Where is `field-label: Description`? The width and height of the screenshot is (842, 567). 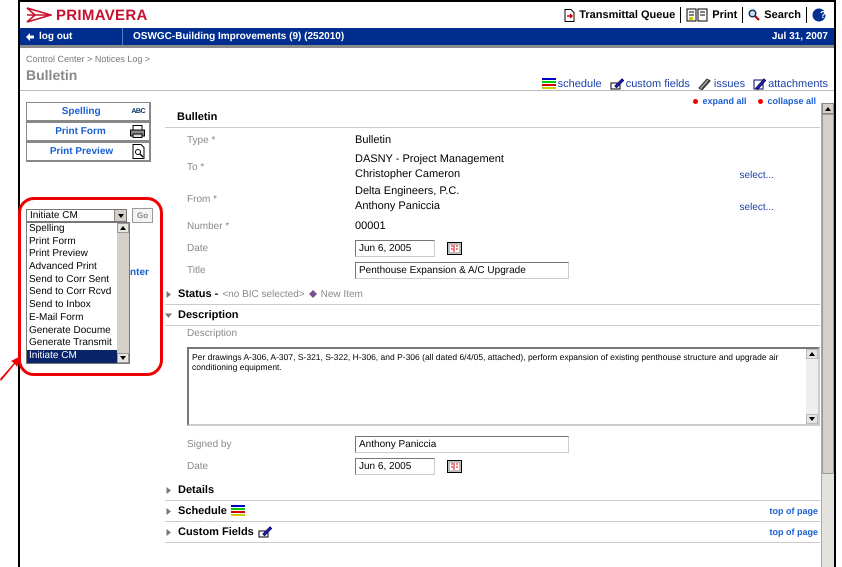 field-label: Description is located at coordinates (212, 333).